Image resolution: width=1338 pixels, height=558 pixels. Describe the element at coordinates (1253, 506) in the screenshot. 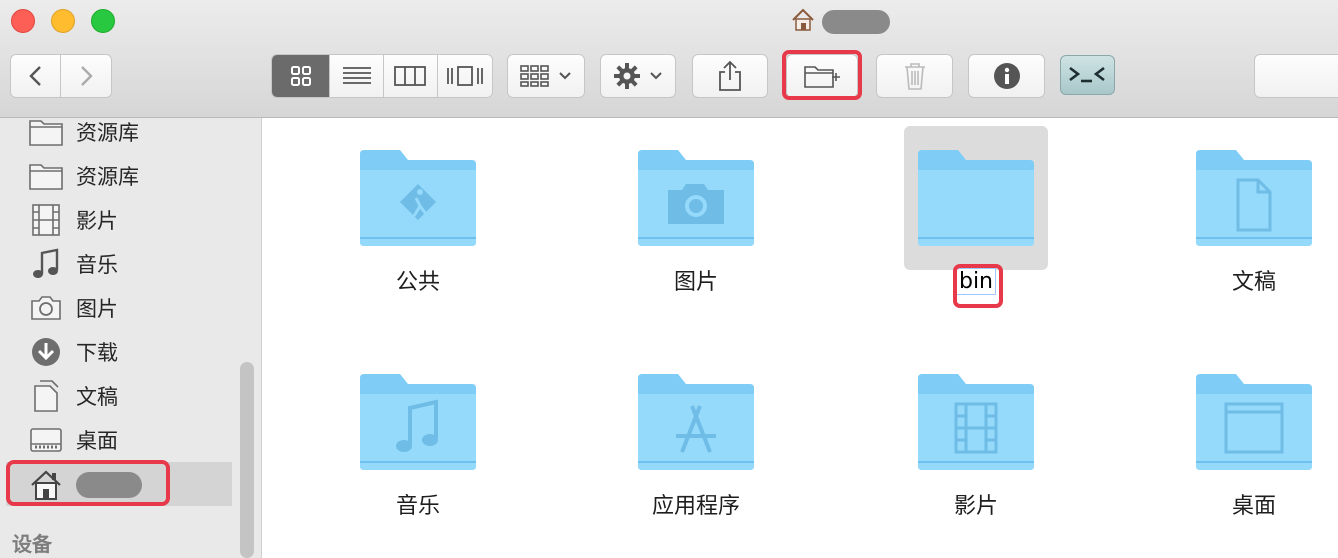

I see `folder-label: 桌面` at that location.